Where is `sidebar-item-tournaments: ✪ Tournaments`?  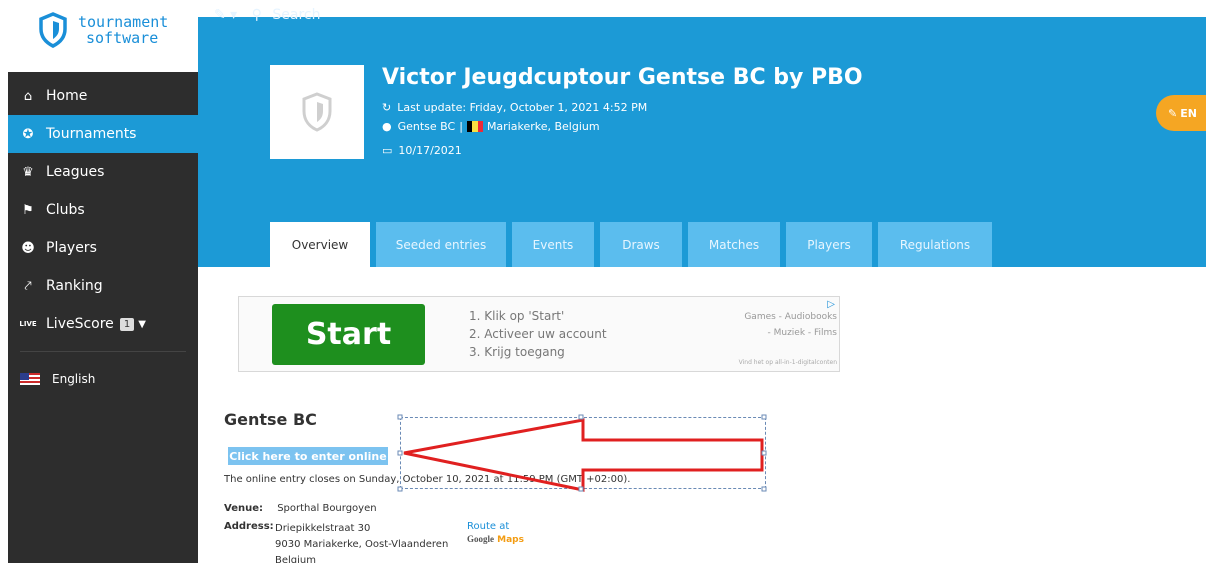
sidebar-item-tournaments: ✪ Tournaments is located at coordinates (103, 134).